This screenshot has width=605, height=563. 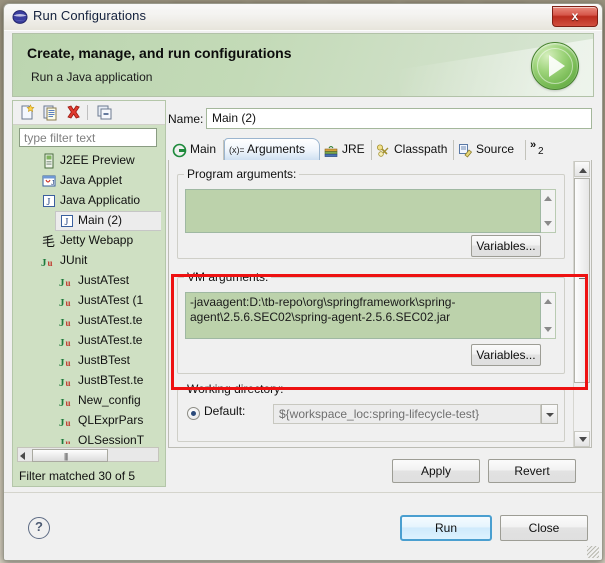 What do you see at coordinates (179, 150) in the screenshot?
I see `main-tab-icon` at bounding box center [179, 150].